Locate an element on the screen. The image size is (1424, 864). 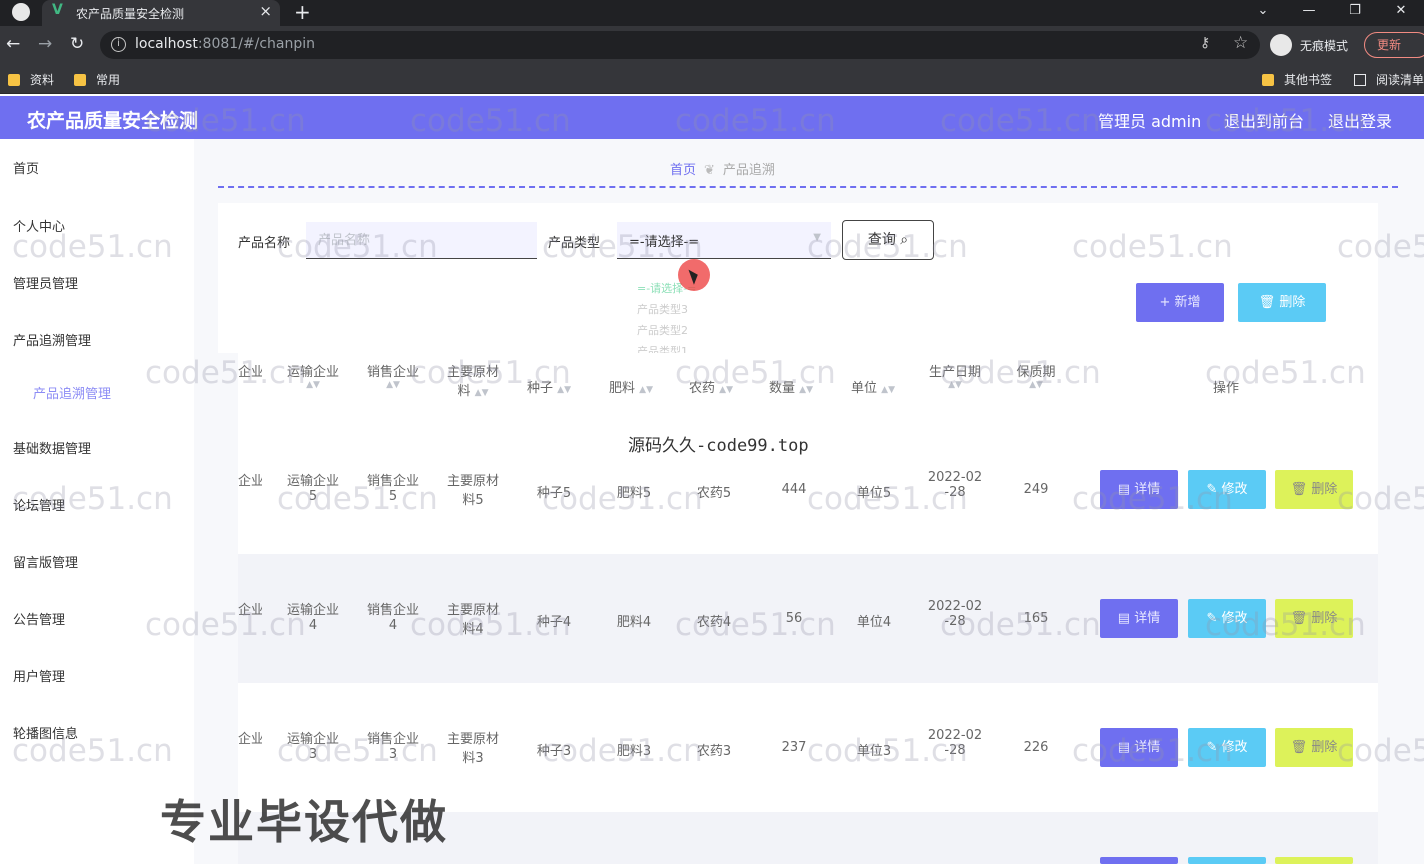
sidebar-item-admins: 管理员管理 is located at coordinates (45, 282).